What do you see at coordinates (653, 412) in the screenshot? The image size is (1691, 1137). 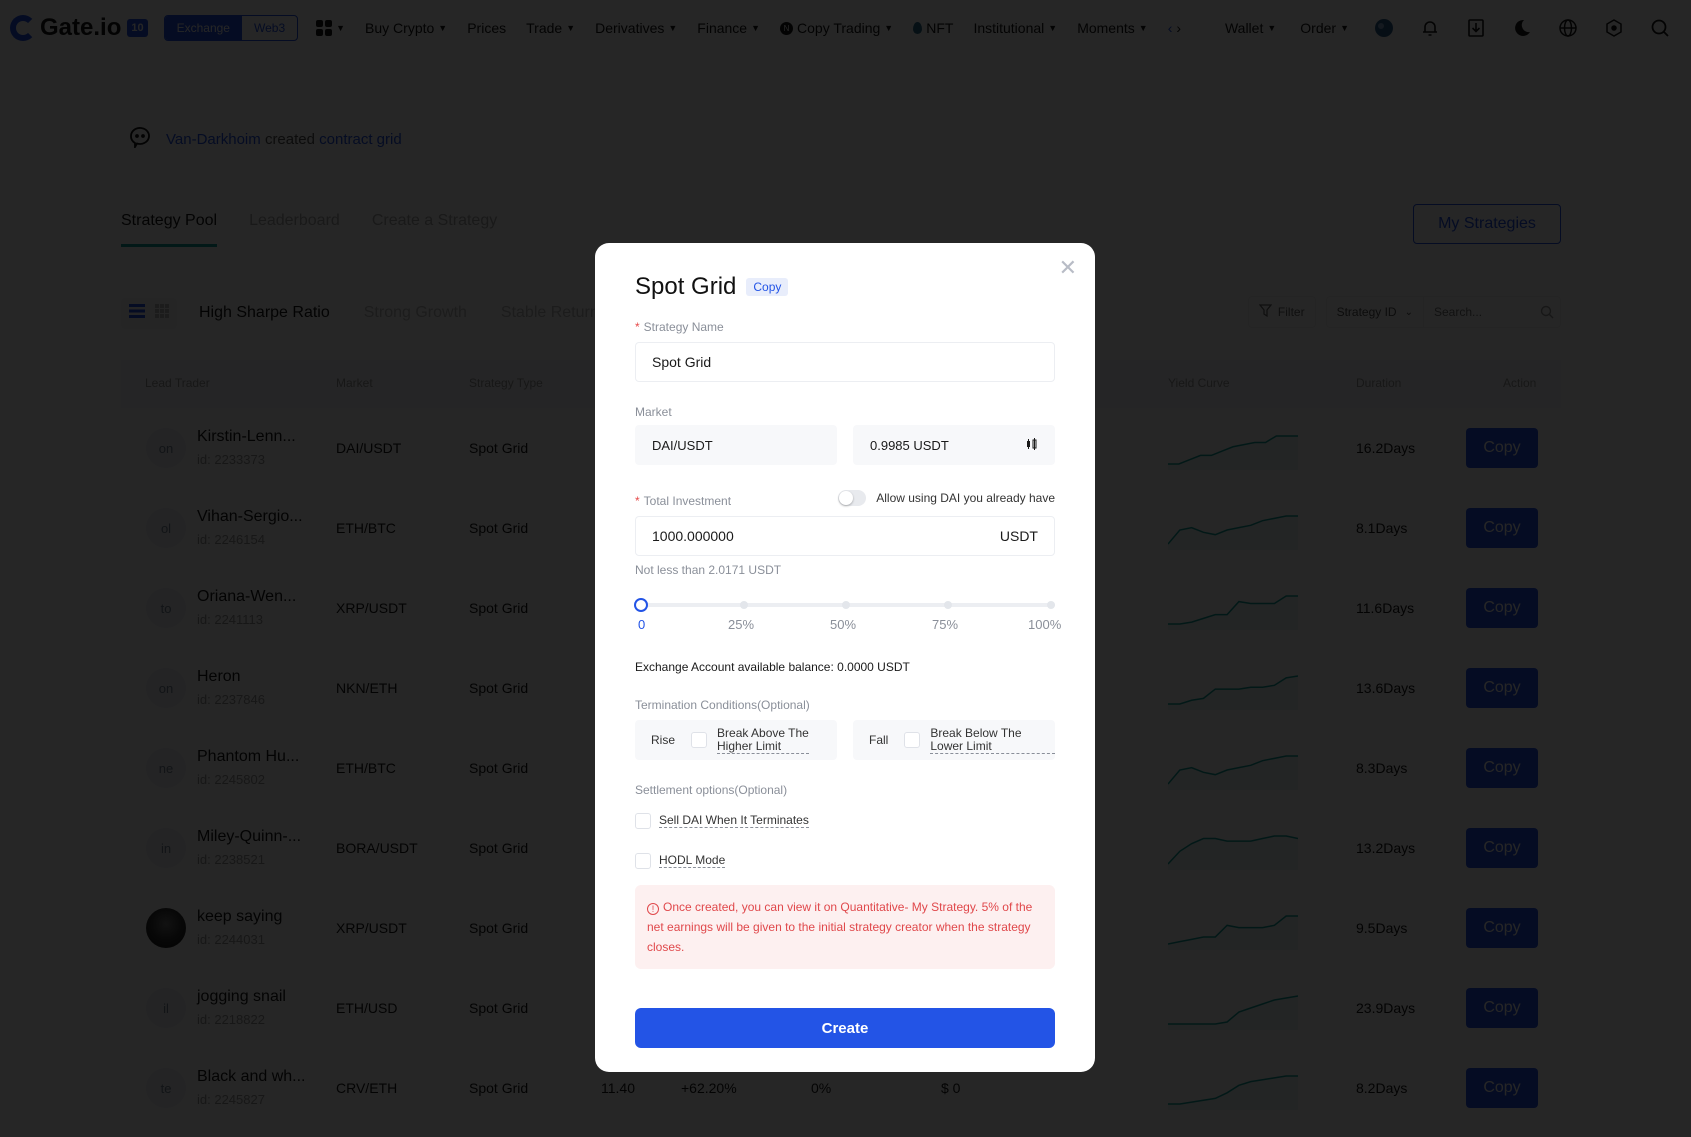 I see `market-label: Market` at bounding box center [653, 412].